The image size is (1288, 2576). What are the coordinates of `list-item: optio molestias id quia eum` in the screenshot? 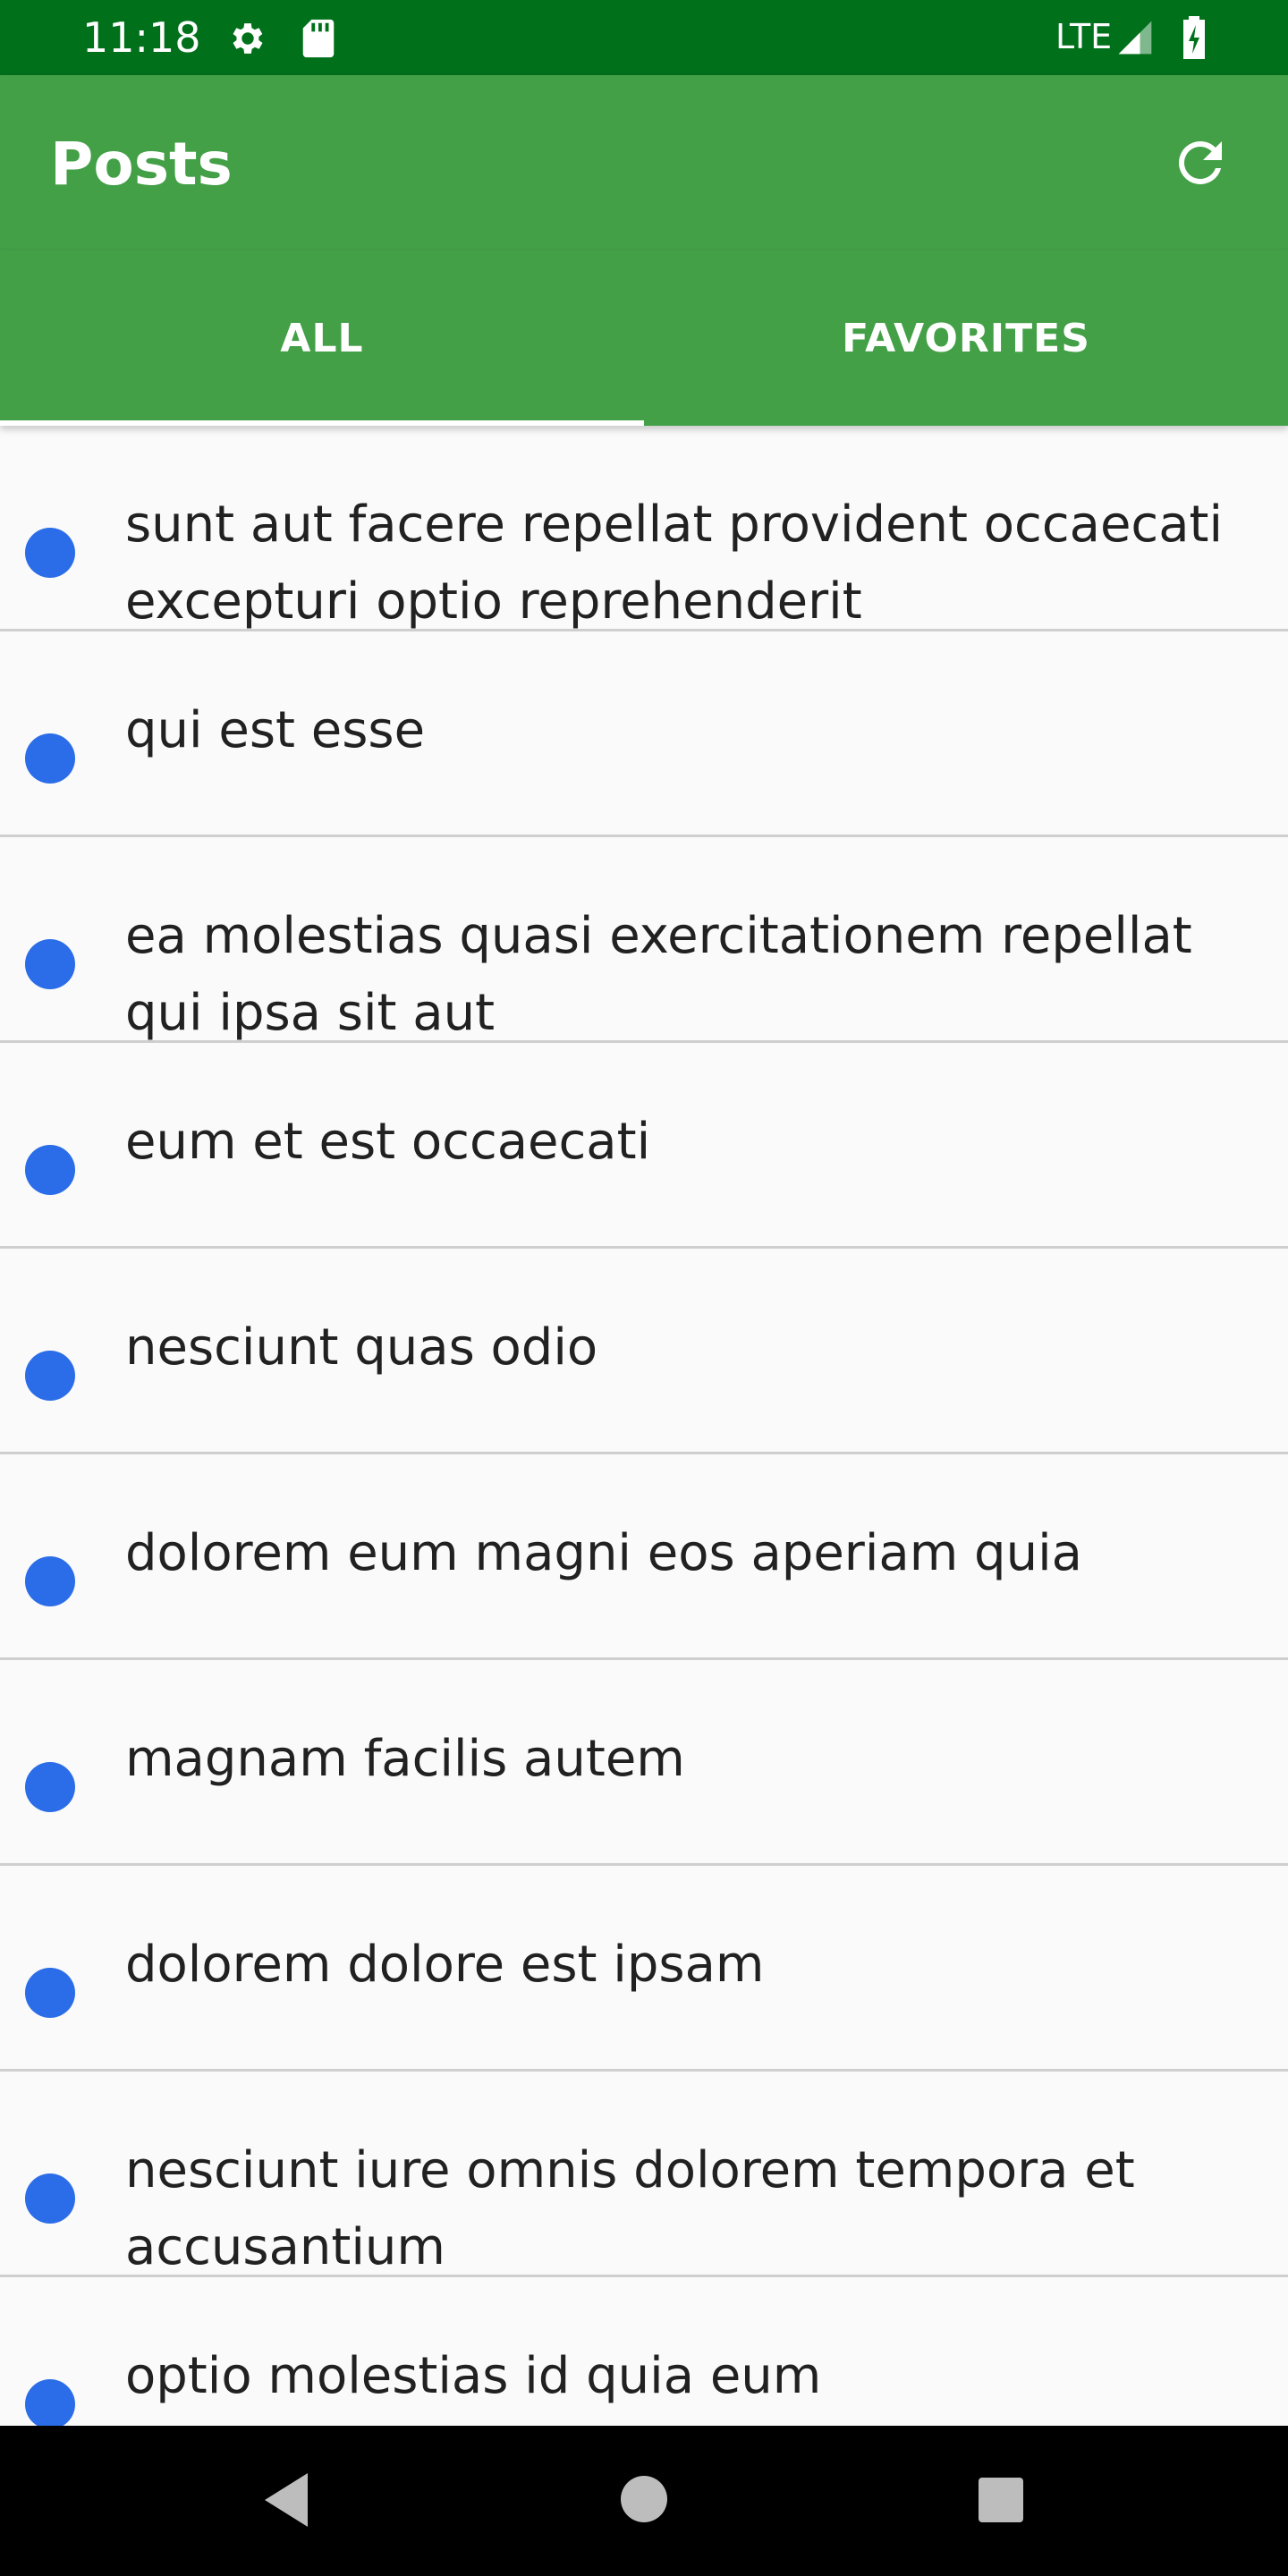 It's located at (644, 2351).